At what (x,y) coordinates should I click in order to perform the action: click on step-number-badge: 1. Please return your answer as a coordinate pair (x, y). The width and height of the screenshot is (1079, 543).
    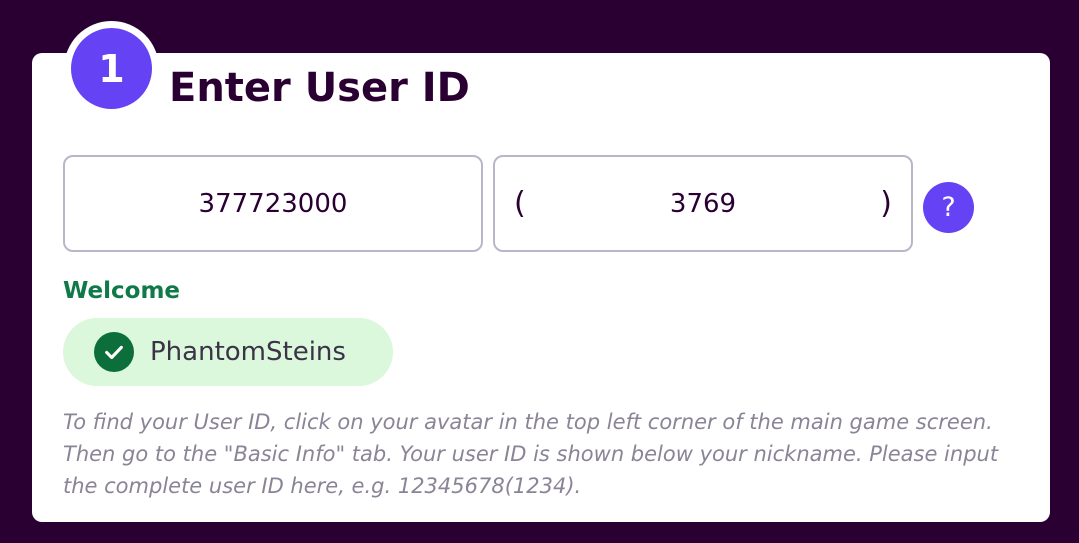
    Looking at the image, I should click on (111, 68).